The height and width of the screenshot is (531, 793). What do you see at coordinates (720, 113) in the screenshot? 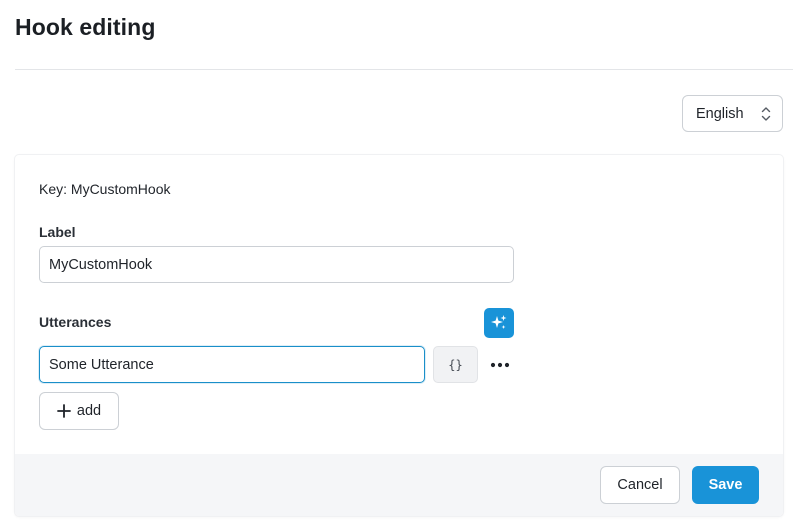
I see `language-select-value: English` at bounding box center [720, 113].